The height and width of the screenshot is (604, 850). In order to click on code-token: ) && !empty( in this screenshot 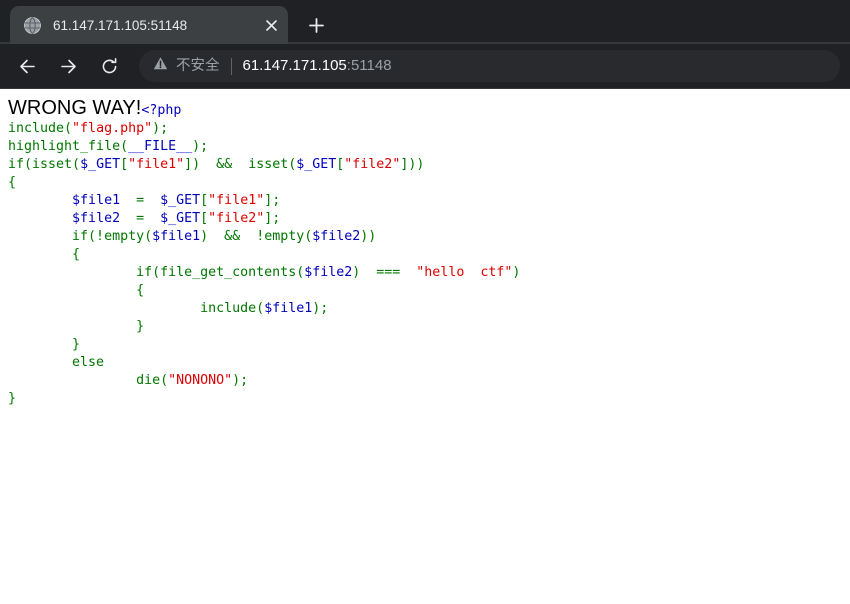, I will do `click(256, 236)`.